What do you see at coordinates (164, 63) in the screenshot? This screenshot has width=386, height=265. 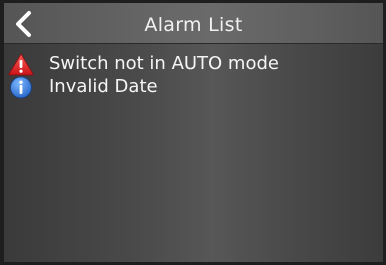 I see `alarm-text: Switch not in AUTO mode` at bounding box center [164, 63].